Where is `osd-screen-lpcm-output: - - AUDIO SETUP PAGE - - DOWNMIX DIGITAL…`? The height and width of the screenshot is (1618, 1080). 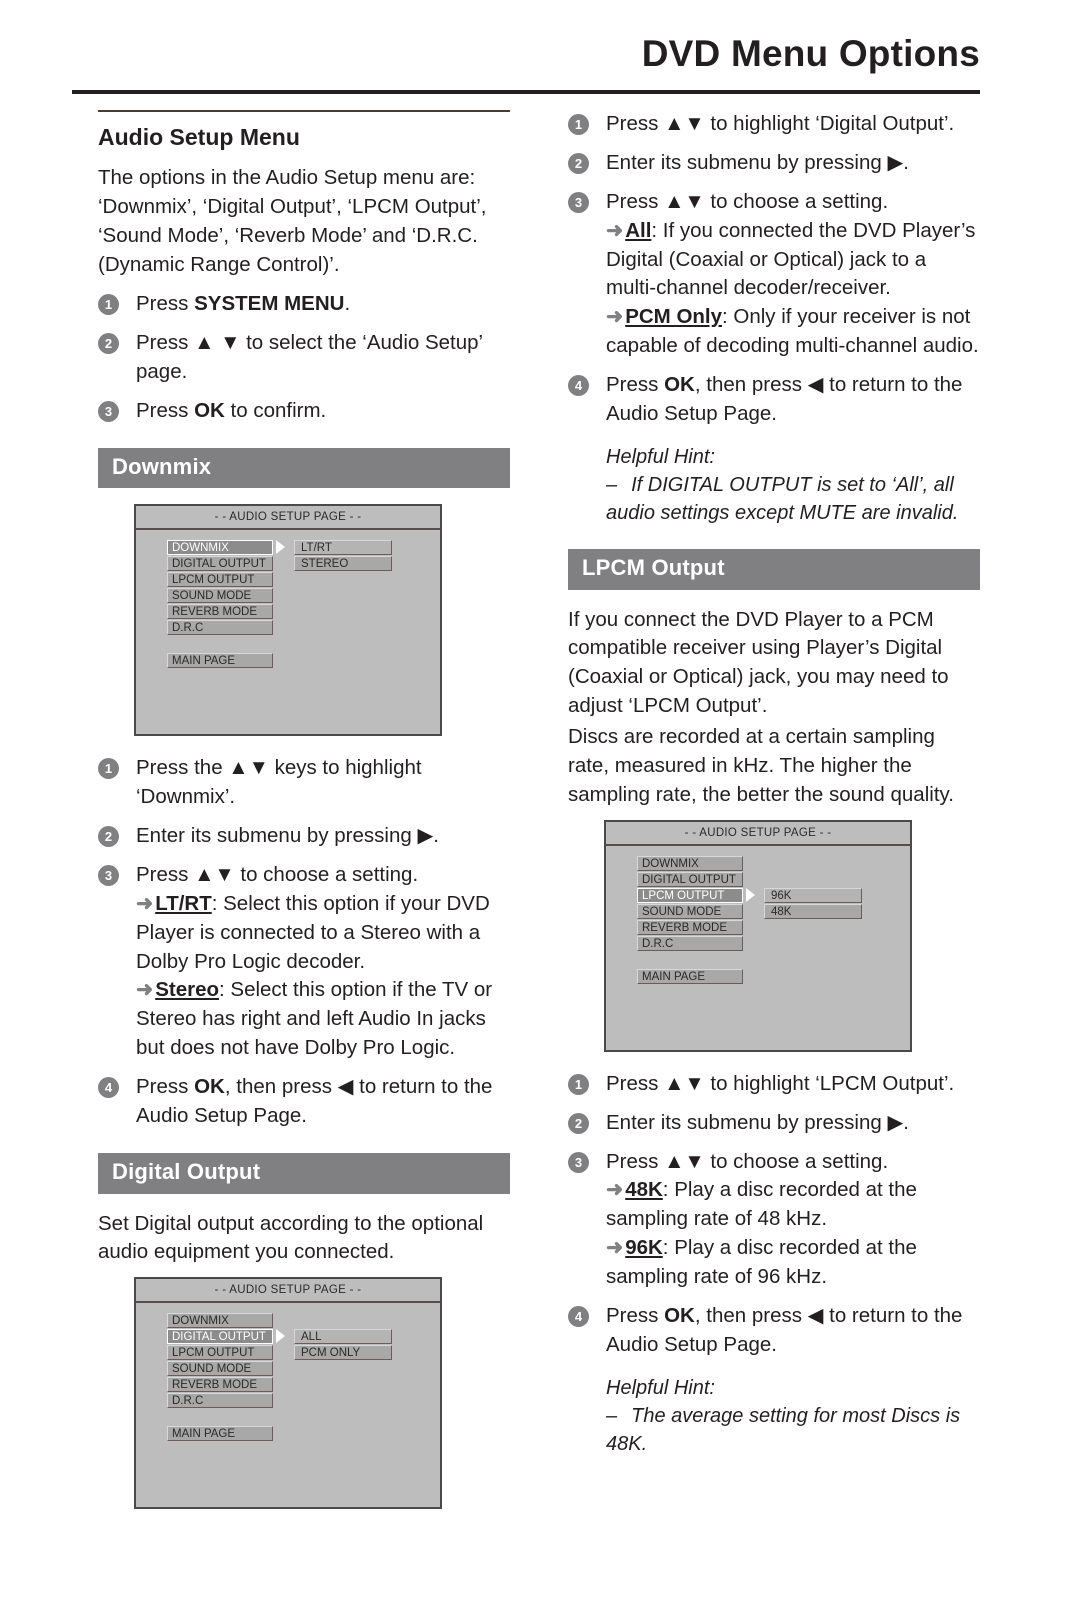 osd-screen-lpcm-output: - - AUDIO SETUP PAGE - - DOWNMIX DIGITAL… is located at coordinates (758, 935).